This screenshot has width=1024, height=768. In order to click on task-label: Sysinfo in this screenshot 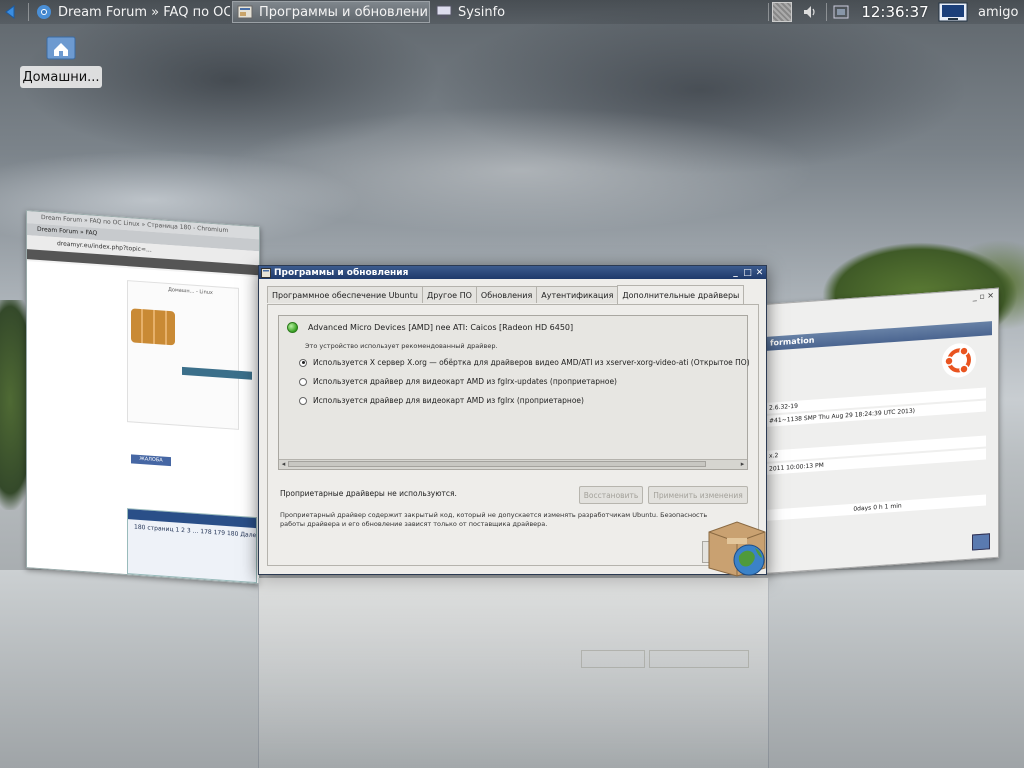, I will do `click(482, 12)`.